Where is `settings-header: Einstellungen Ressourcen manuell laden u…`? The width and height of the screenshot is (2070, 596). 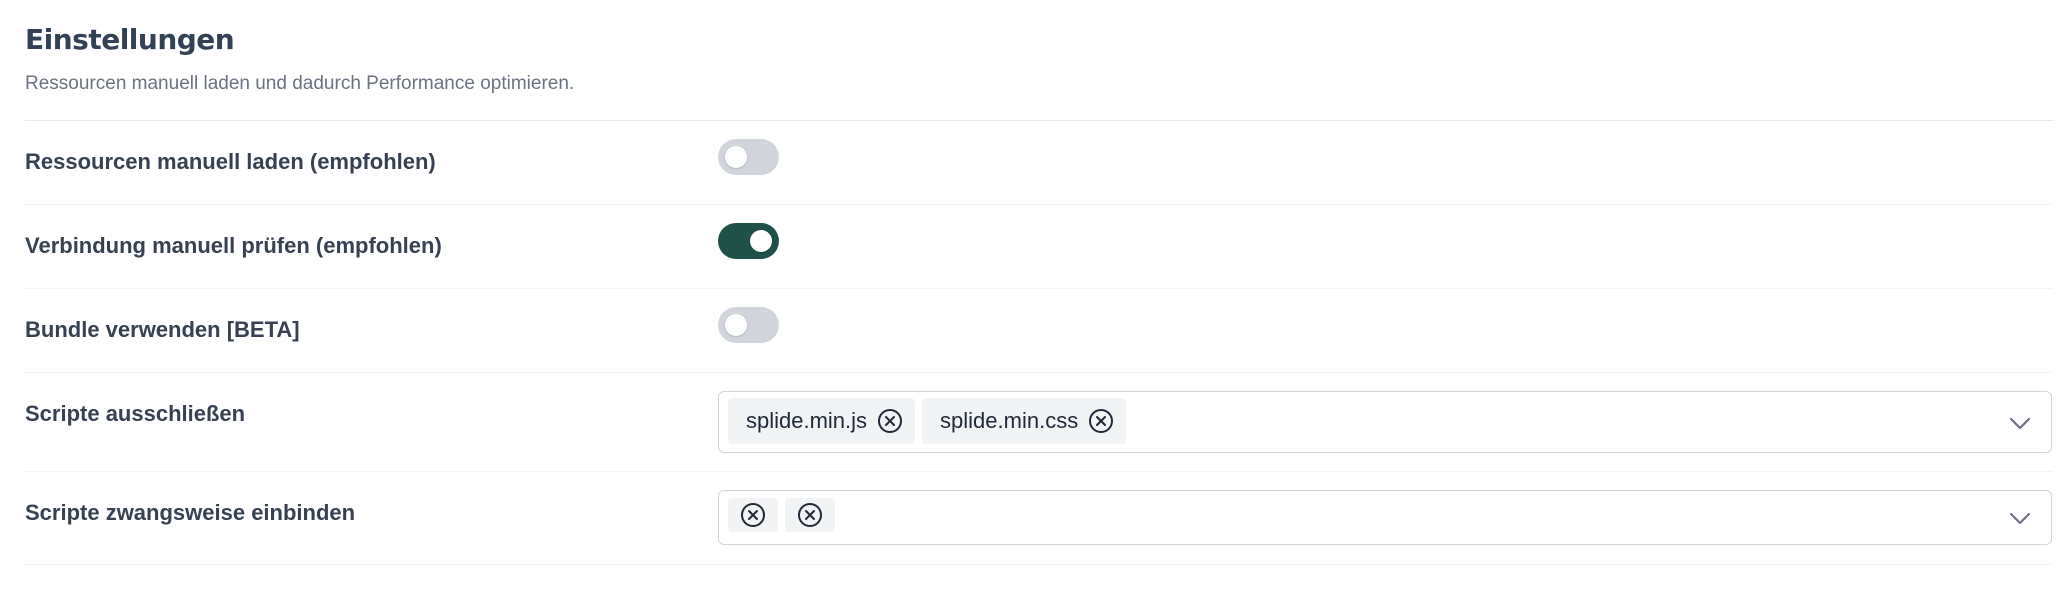 settings-header: Einstellungen Ressourcen manuell laden u… is located at coordinates (299, 59).